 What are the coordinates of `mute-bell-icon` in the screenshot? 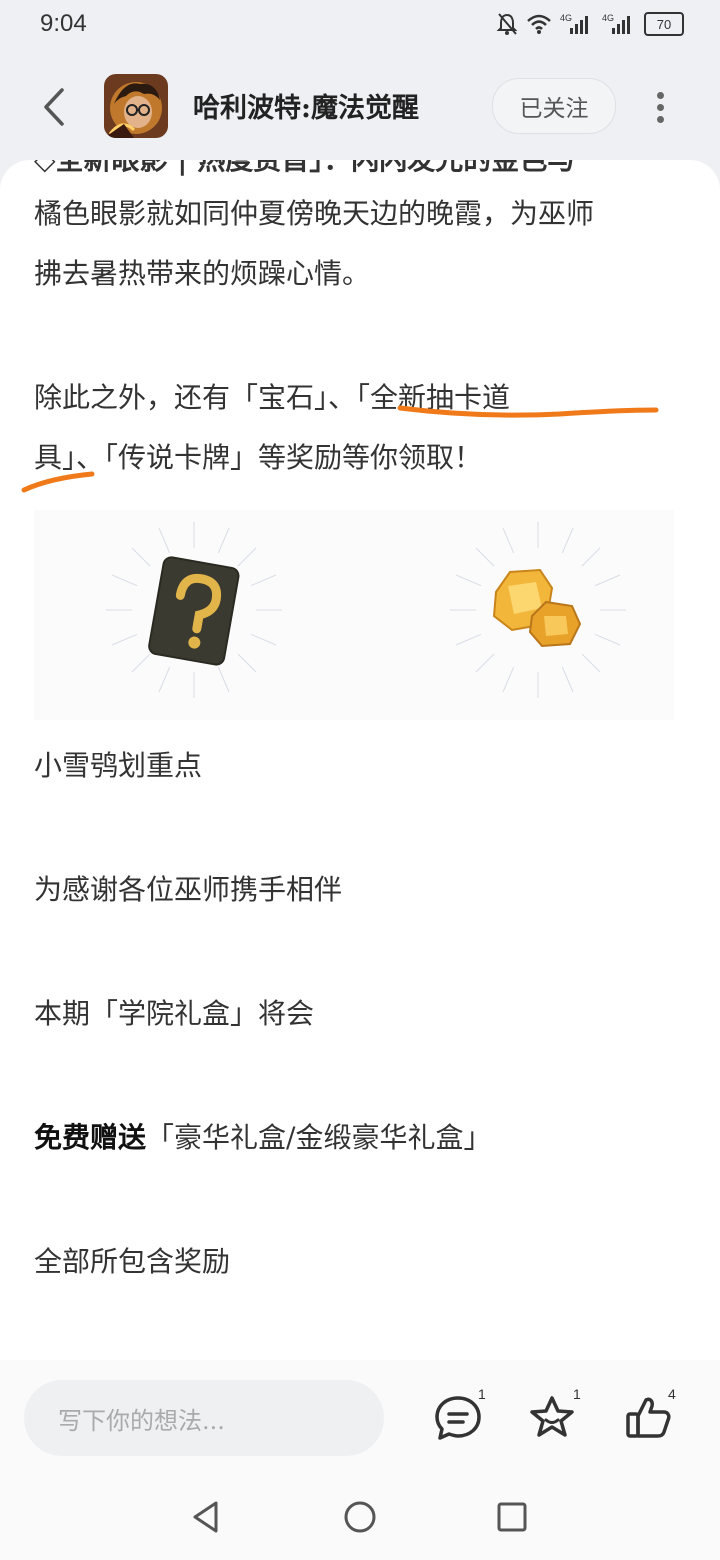 It's located at (507, 24).